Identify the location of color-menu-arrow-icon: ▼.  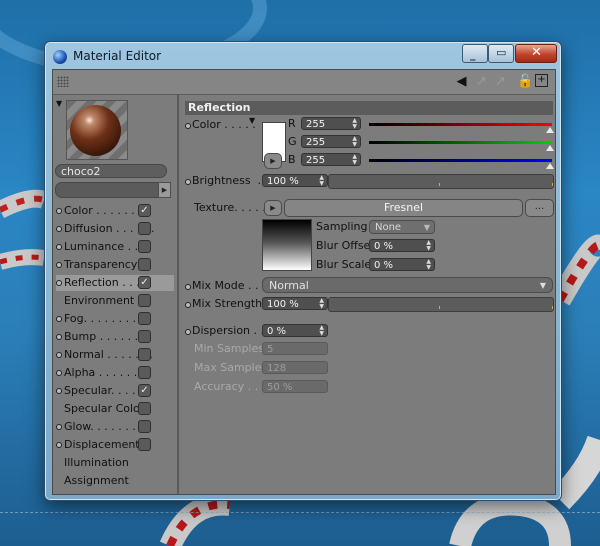
(252, 120).